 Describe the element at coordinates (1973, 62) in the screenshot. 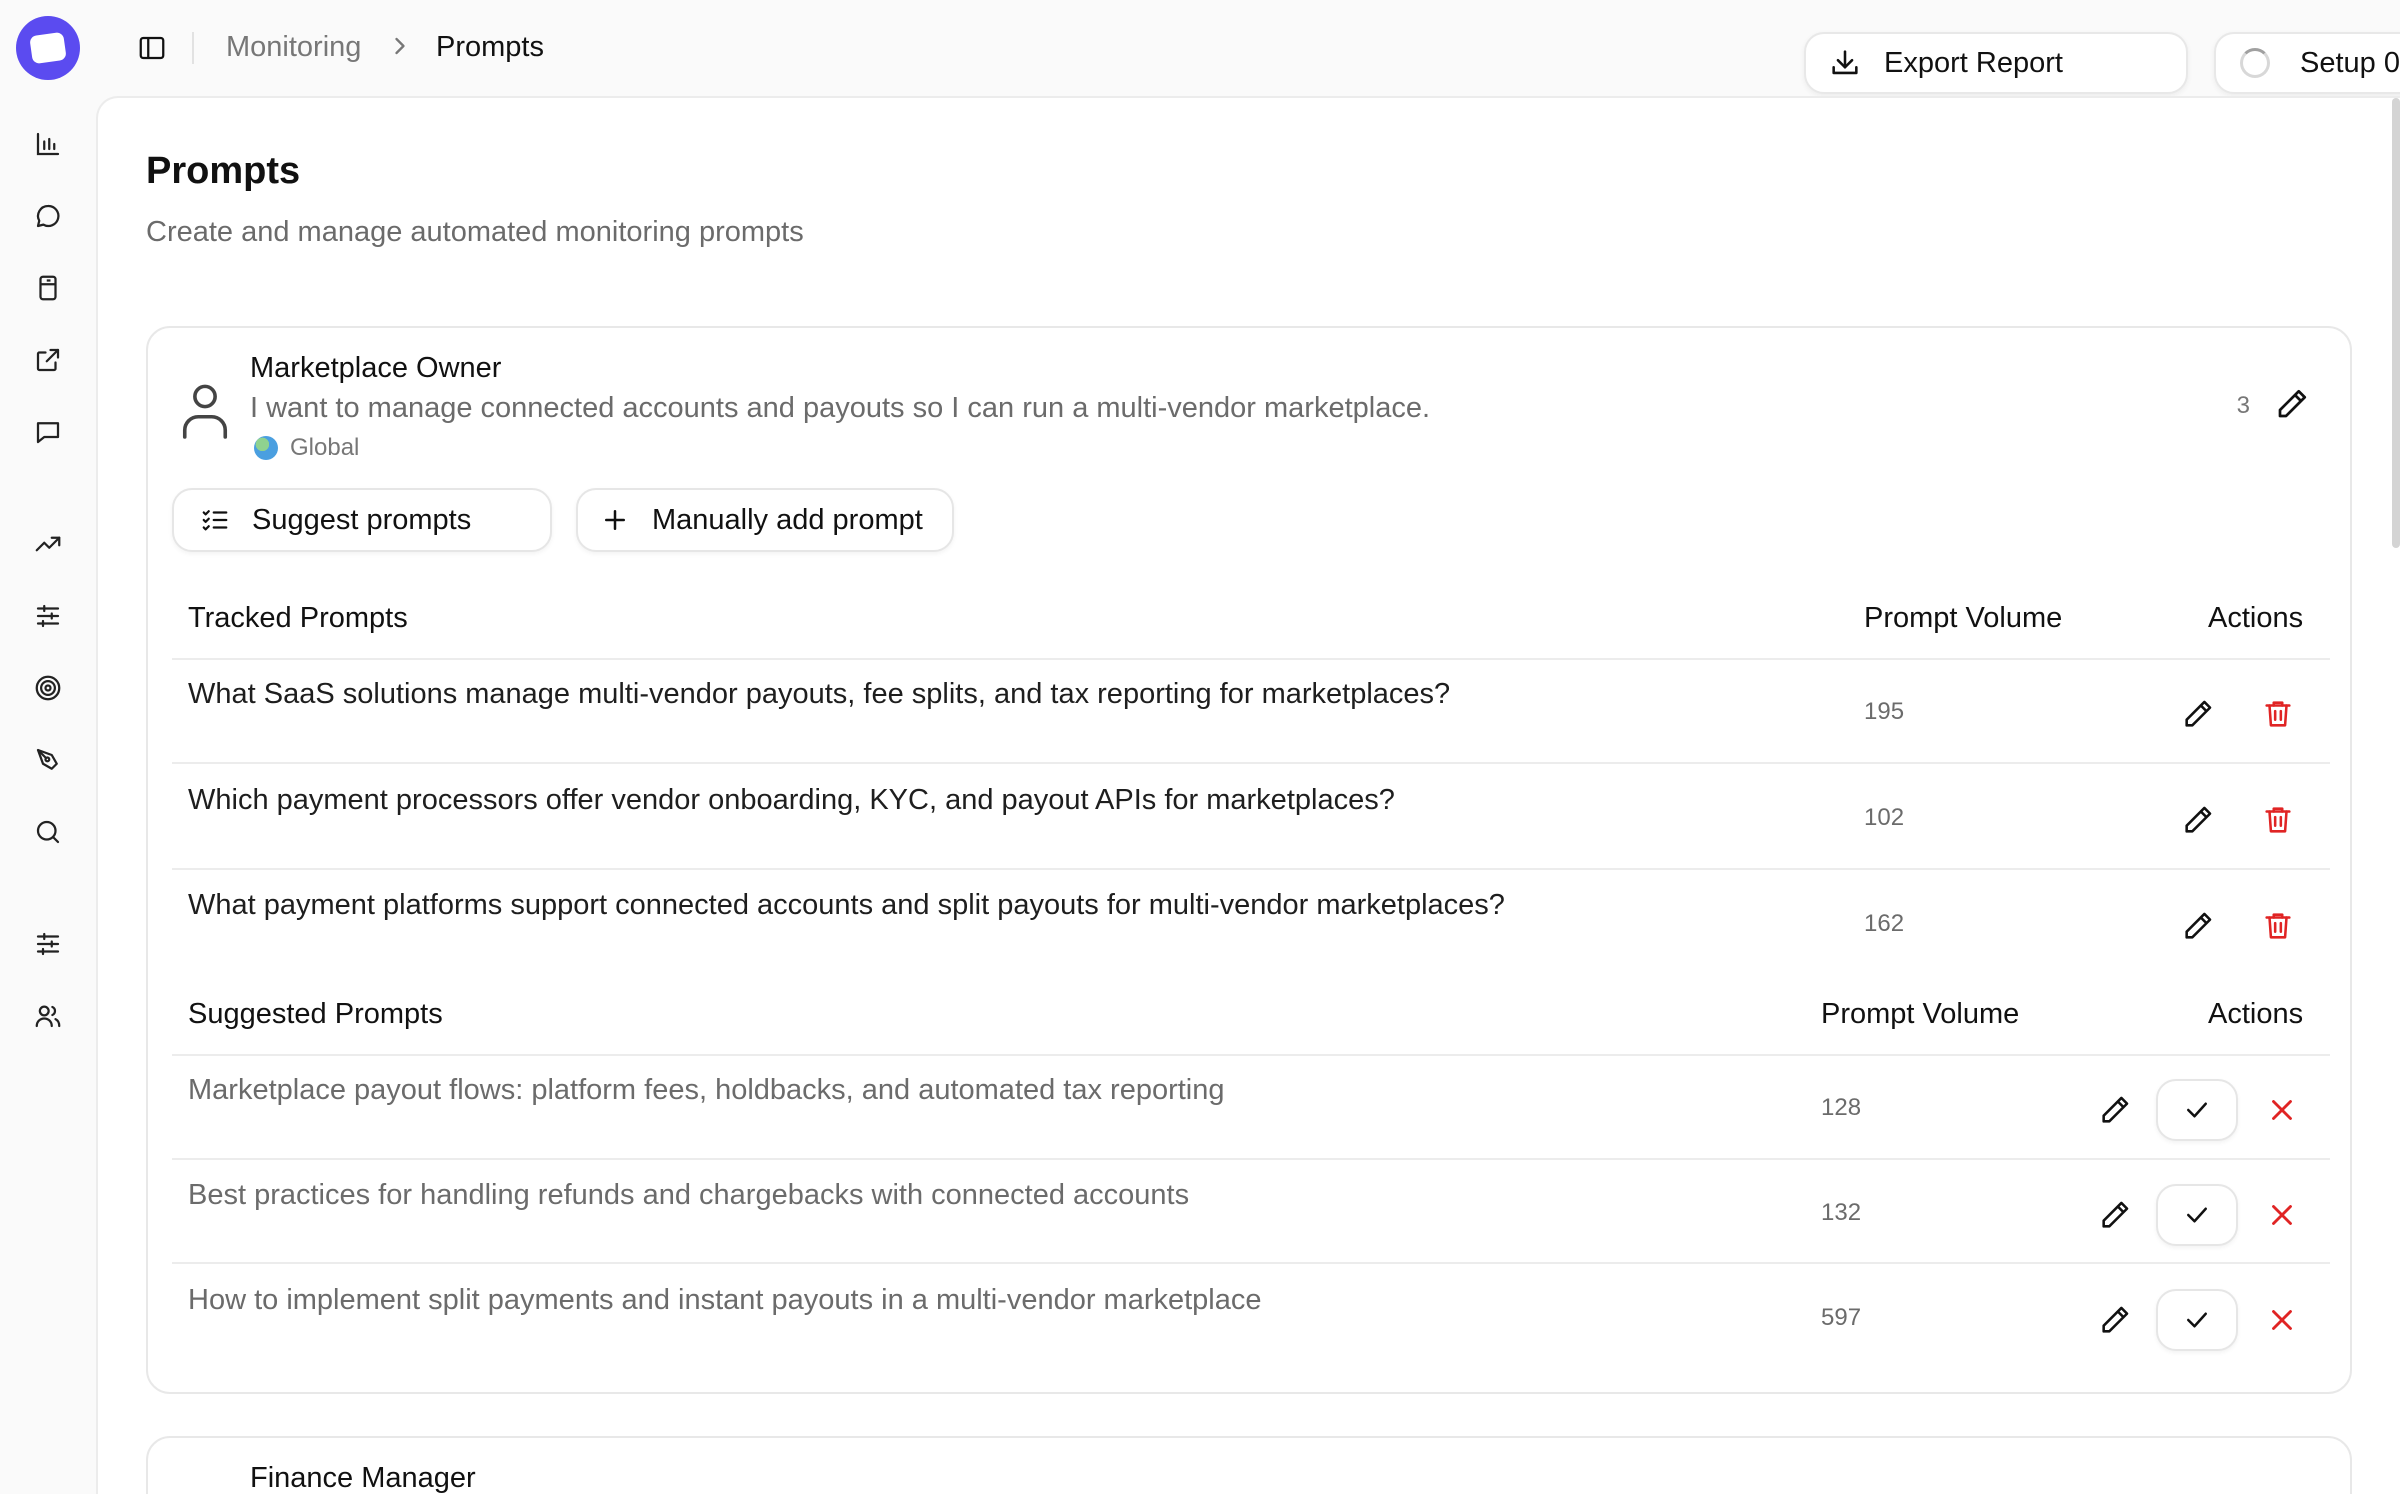

I see `export-report-label: Export Report` at that location.